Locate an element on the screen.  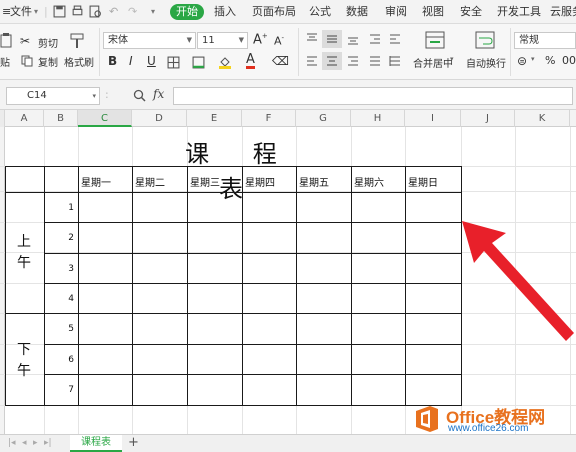
currency-chevron-icon: ▾ is located at coordinates (533, 59).